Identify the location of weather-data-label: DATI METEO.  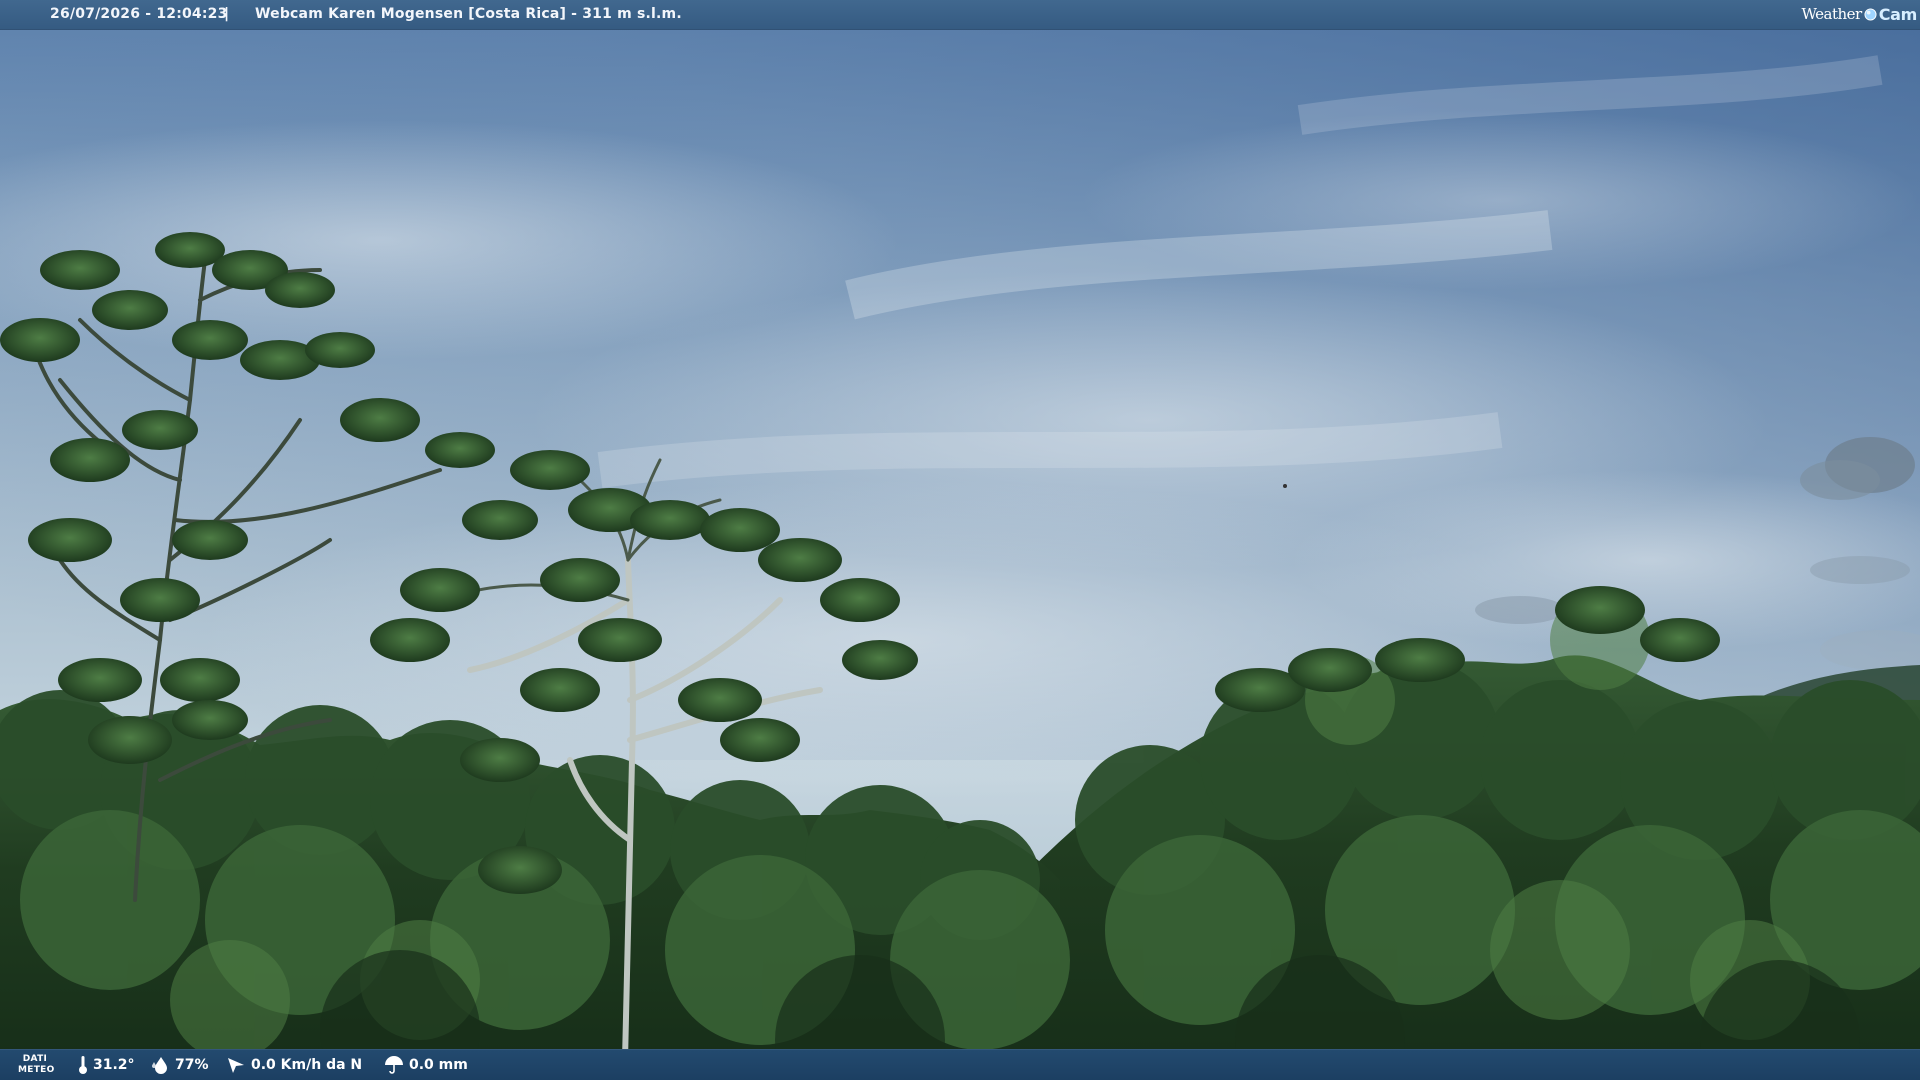
(36, 1065).